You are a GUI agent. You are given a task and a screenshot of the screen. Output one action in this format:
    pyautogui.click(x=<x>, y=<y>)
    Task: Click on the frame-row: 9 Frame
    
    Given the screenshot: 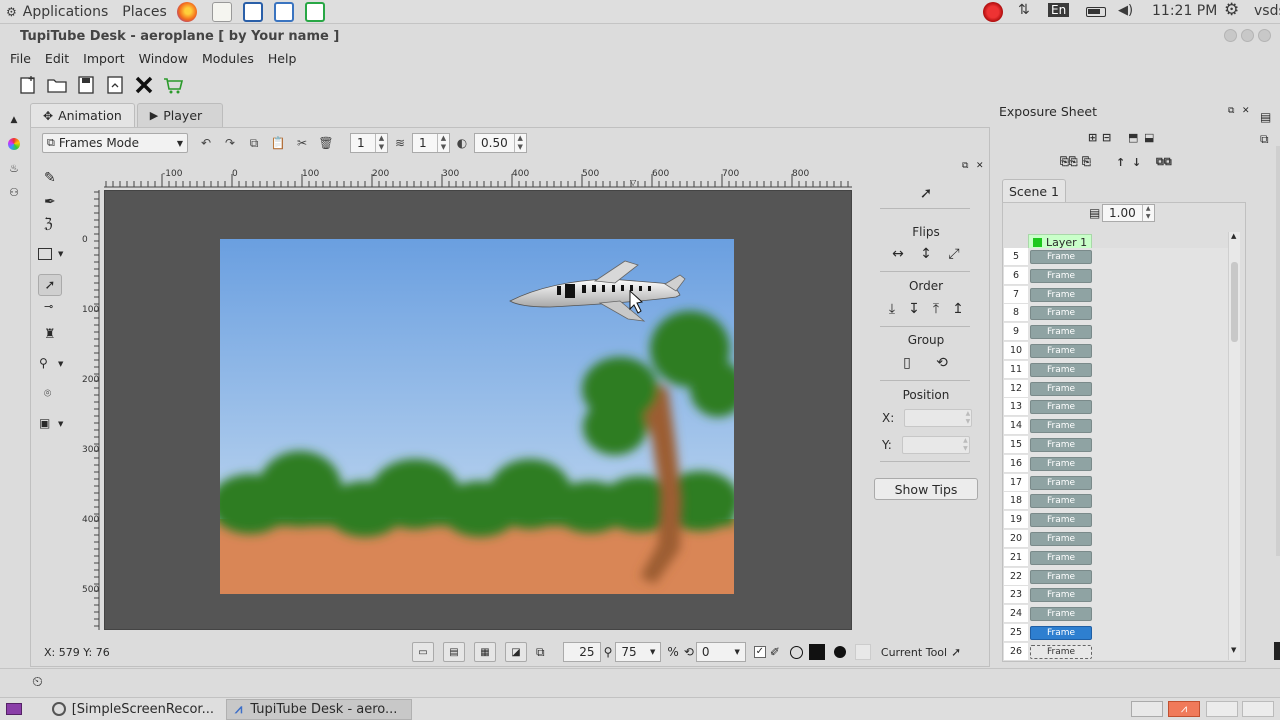 What is the action you would take?
    pyautogui.click(x=1117, y=332)
    